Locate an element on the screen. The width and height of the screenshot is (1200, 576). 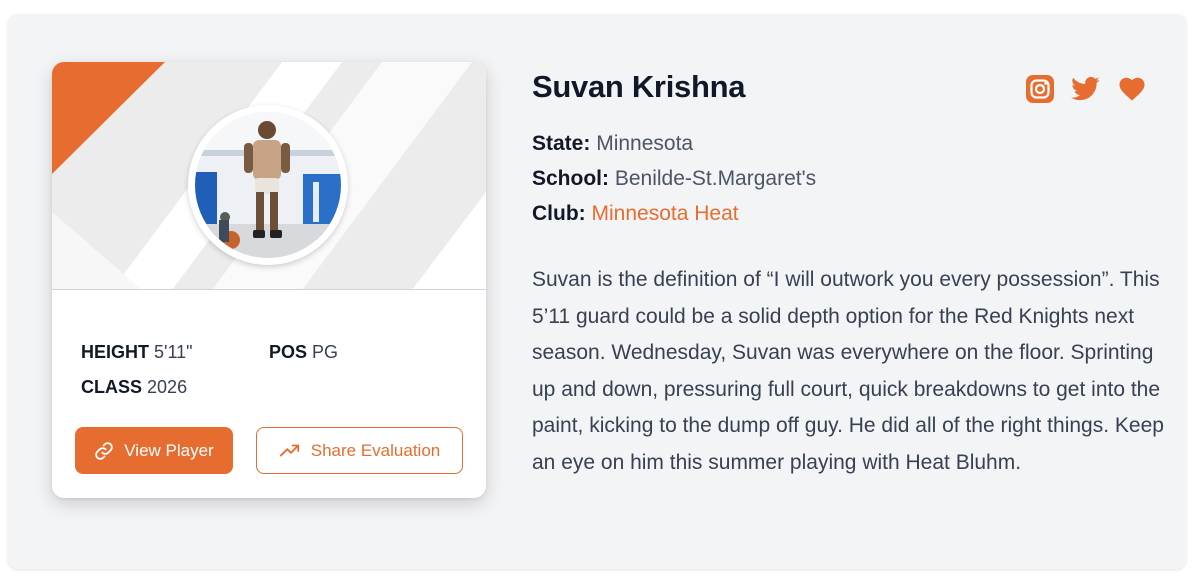
avatar is located at coordinates (268, 185).